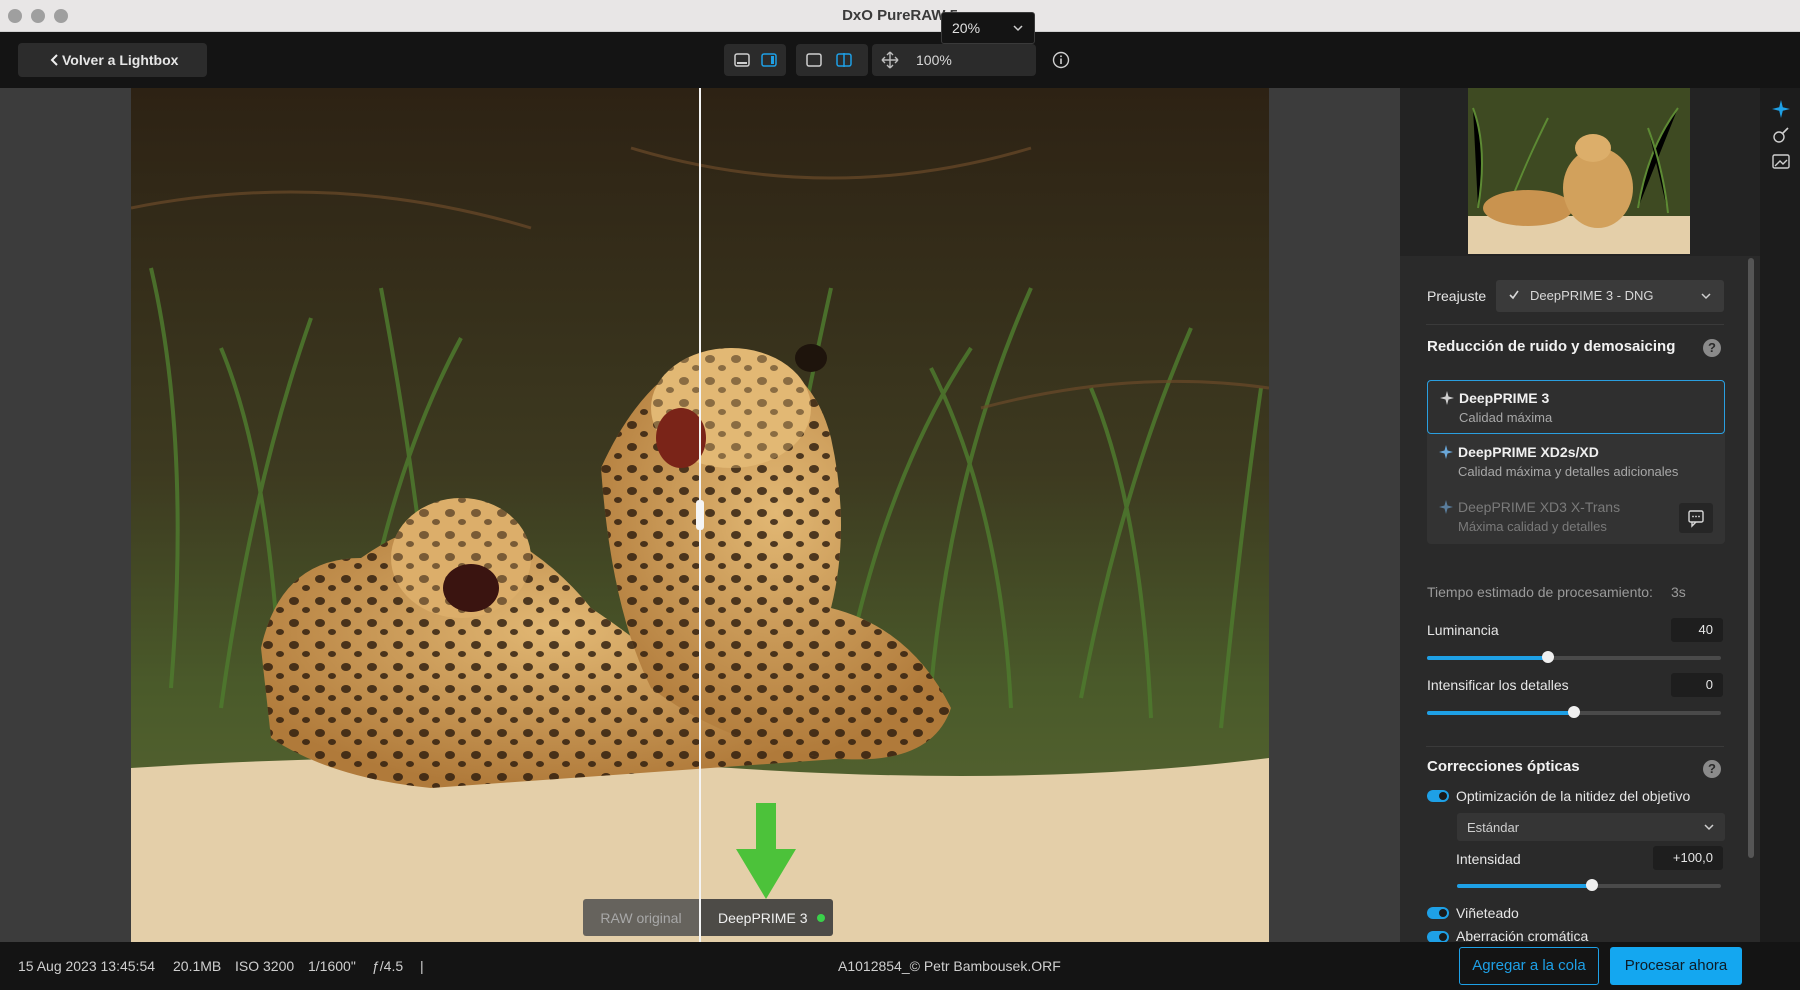  I want to click on message-icon, so click(1696, 519).